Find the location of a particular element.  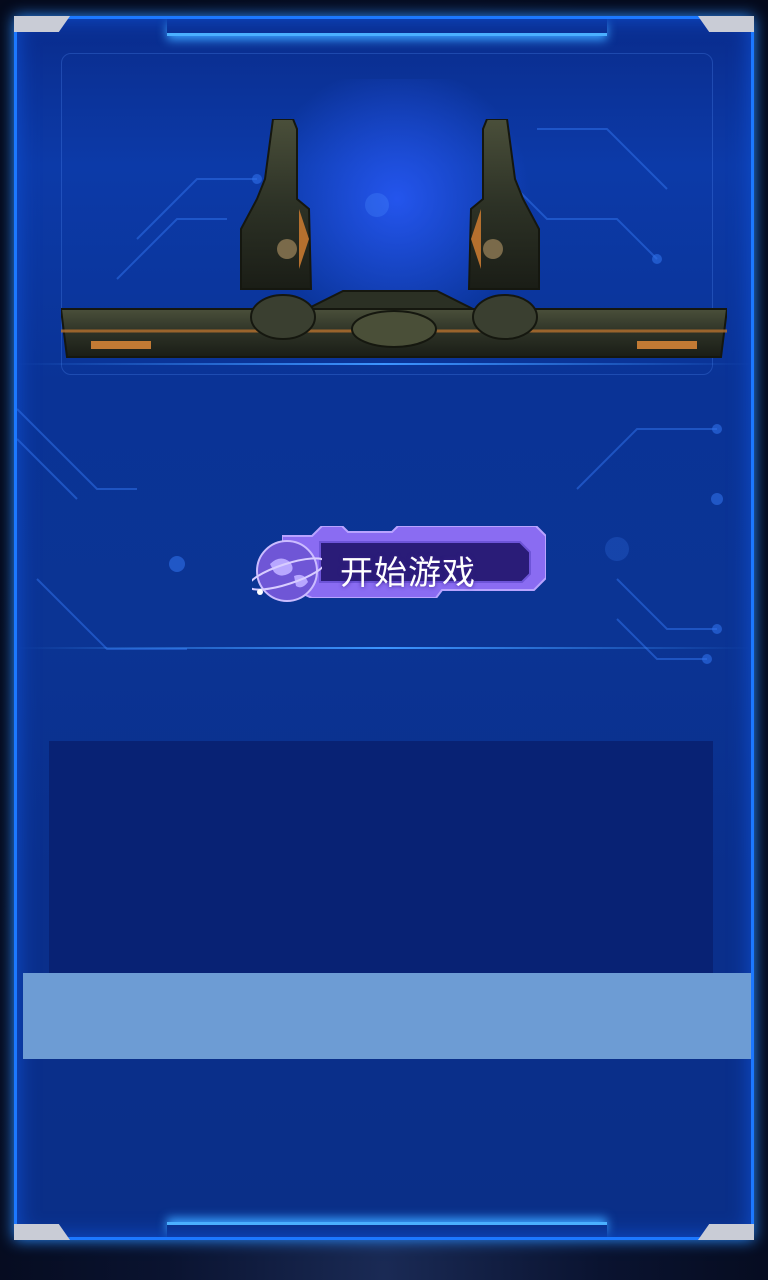

start-game-button: 开始游戏 is located at coordinates (394, 564).